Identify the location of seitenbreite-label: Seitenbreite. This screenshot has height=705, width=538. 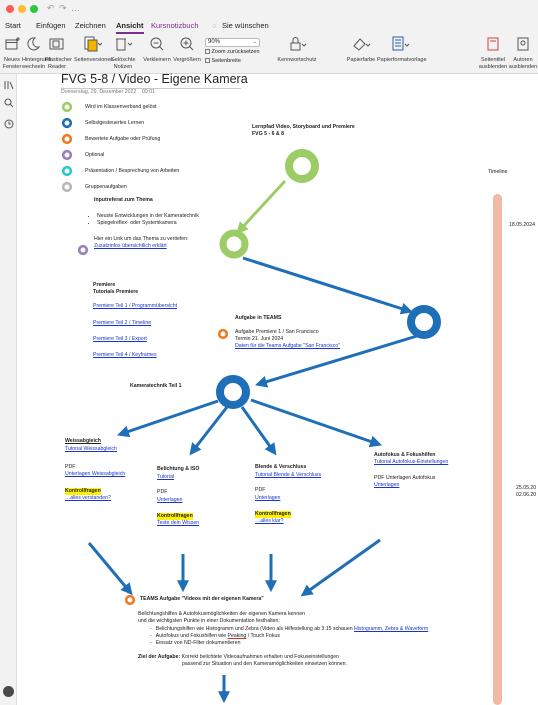
(226, 61).